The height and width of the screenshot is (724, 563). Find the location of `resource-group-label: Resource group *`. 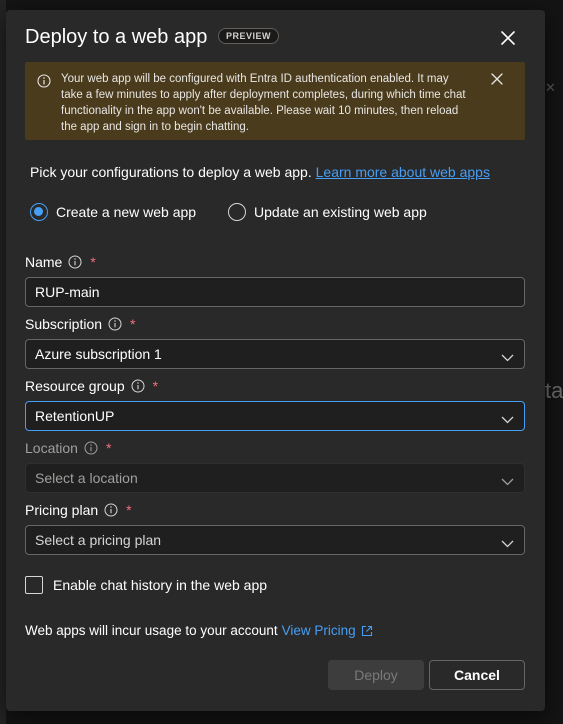

resource-group-label: Resource group * is located at coordinates (91, 386).